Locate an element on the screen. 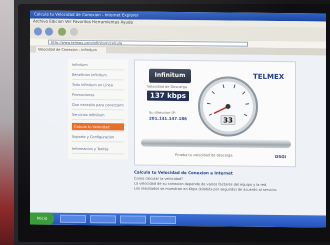  gauge-base is located at coordinates (216, 143).